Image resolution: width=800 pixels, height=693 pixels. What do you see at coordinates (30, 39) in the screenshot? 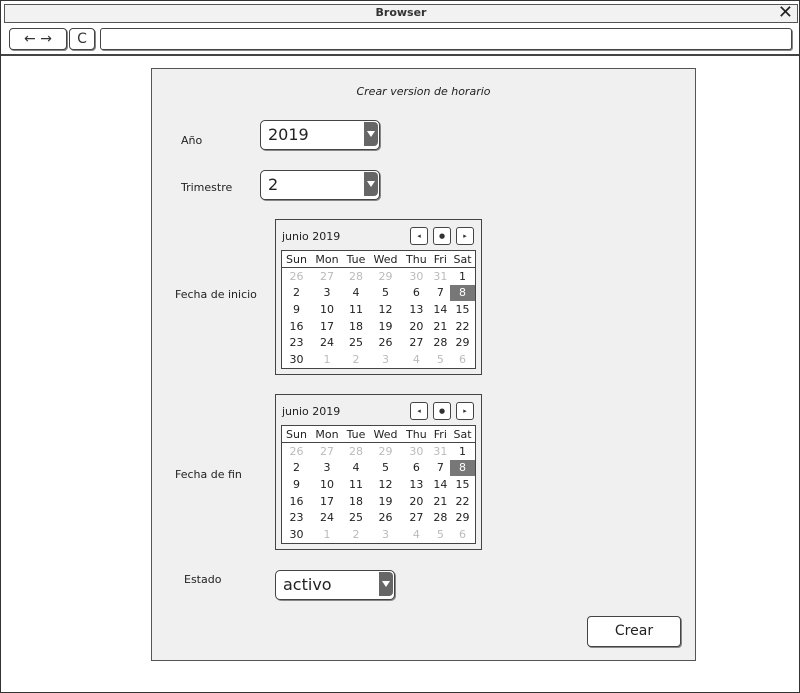
I see `back-icon: ←` at bounding box center [30, 39].